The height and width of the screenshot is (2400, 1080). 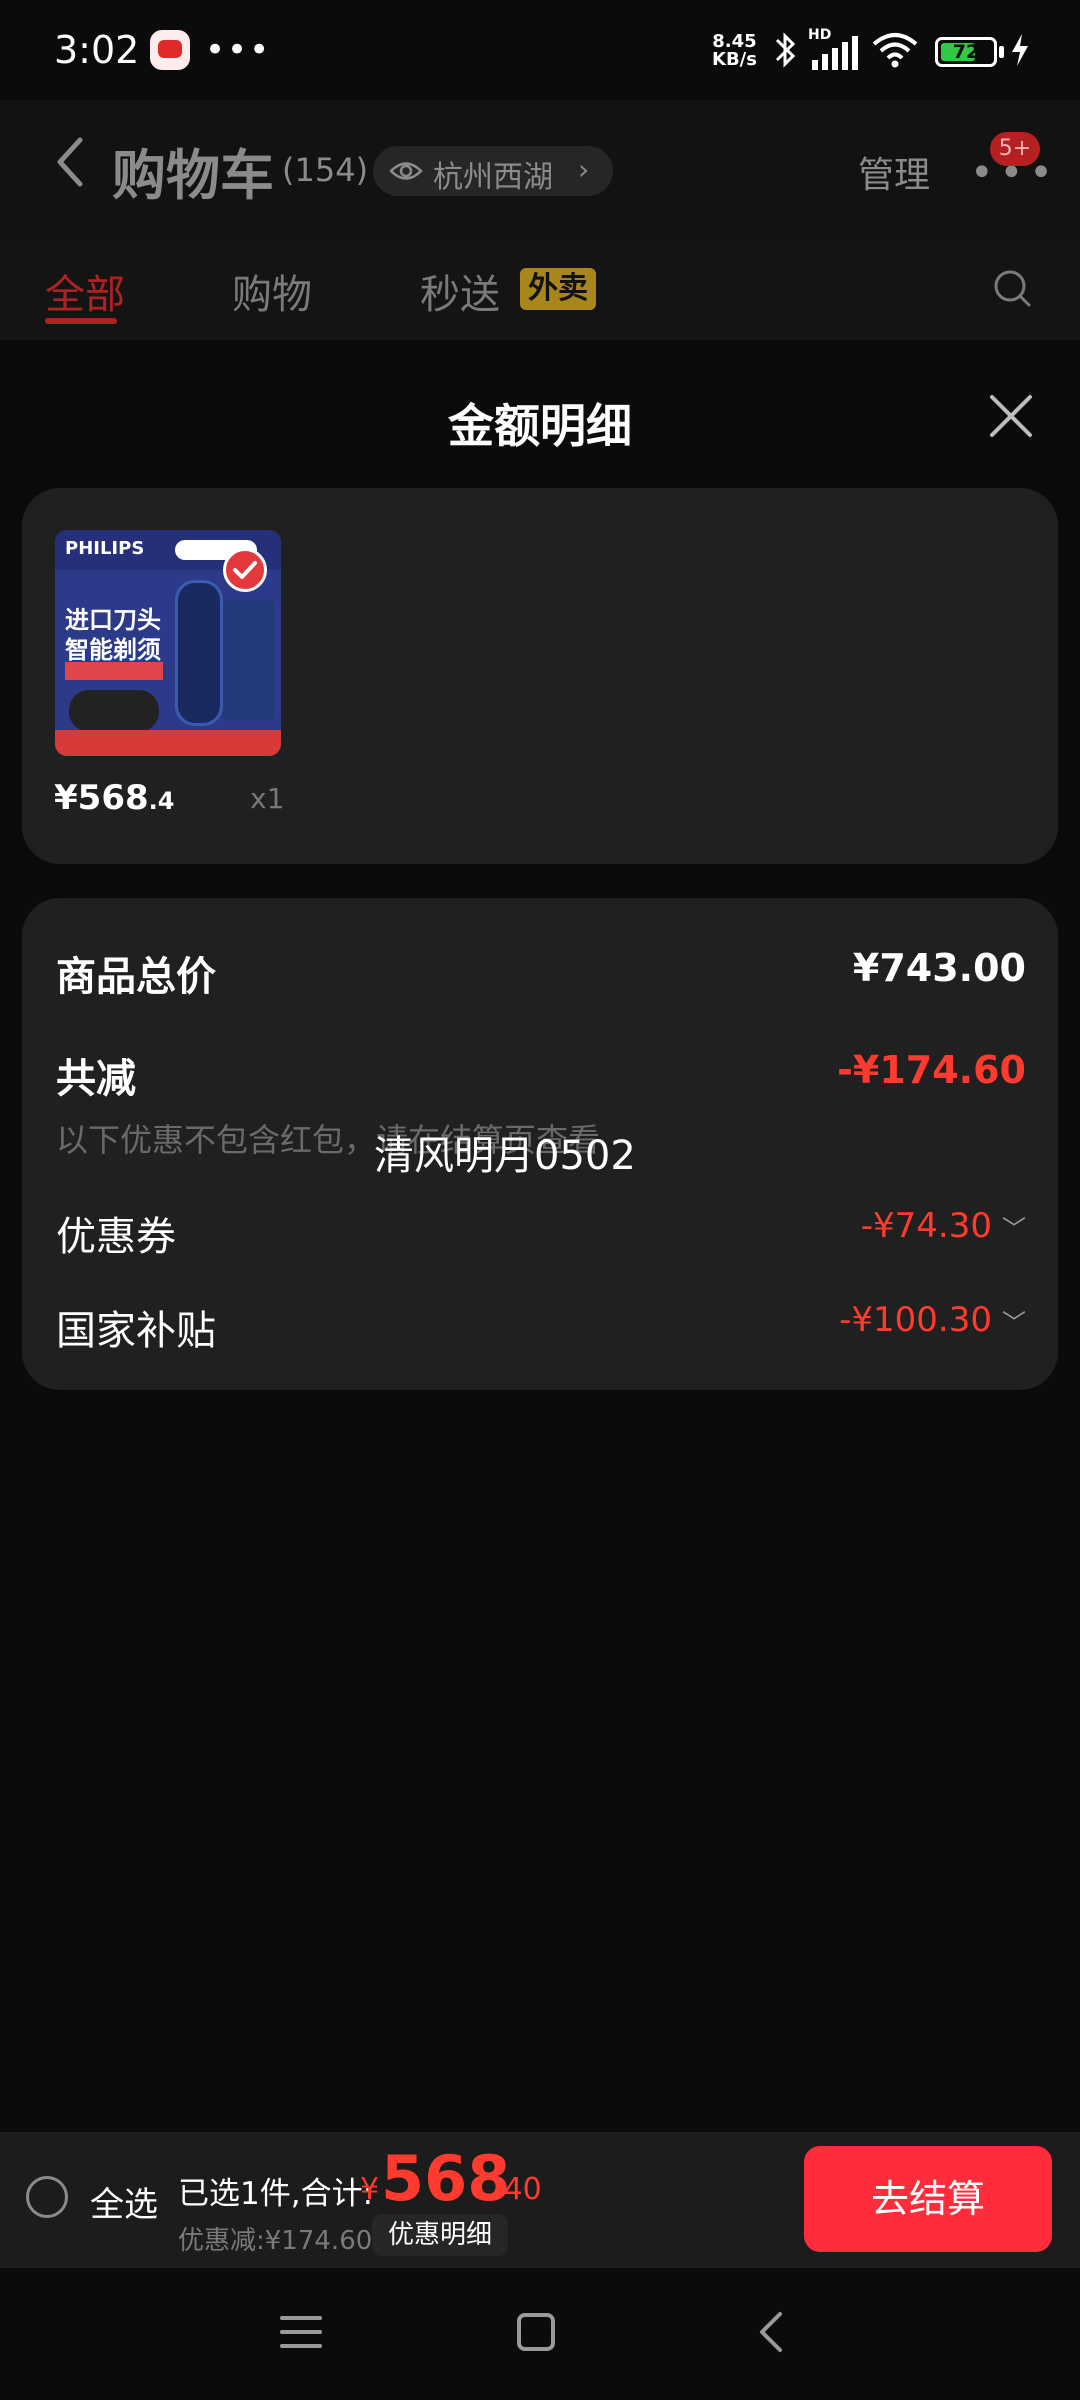 I want to click on active-tab-indicator, so click(x=81, y=321).